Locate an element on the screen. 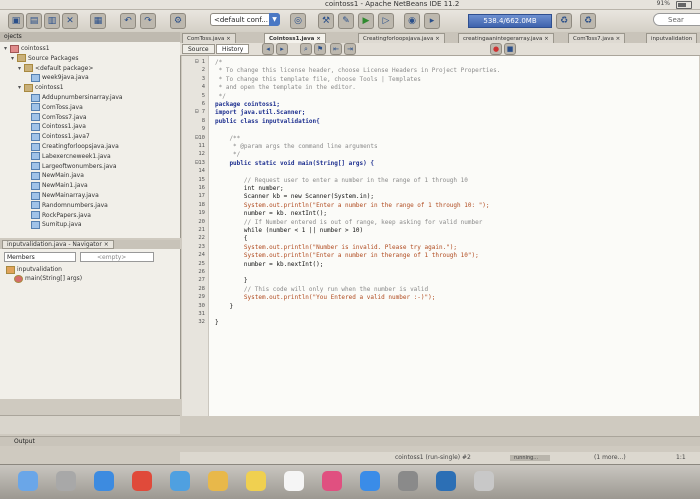  editor-tab: creatingaanintegerarray.java × is located at coordinates (506, 38).